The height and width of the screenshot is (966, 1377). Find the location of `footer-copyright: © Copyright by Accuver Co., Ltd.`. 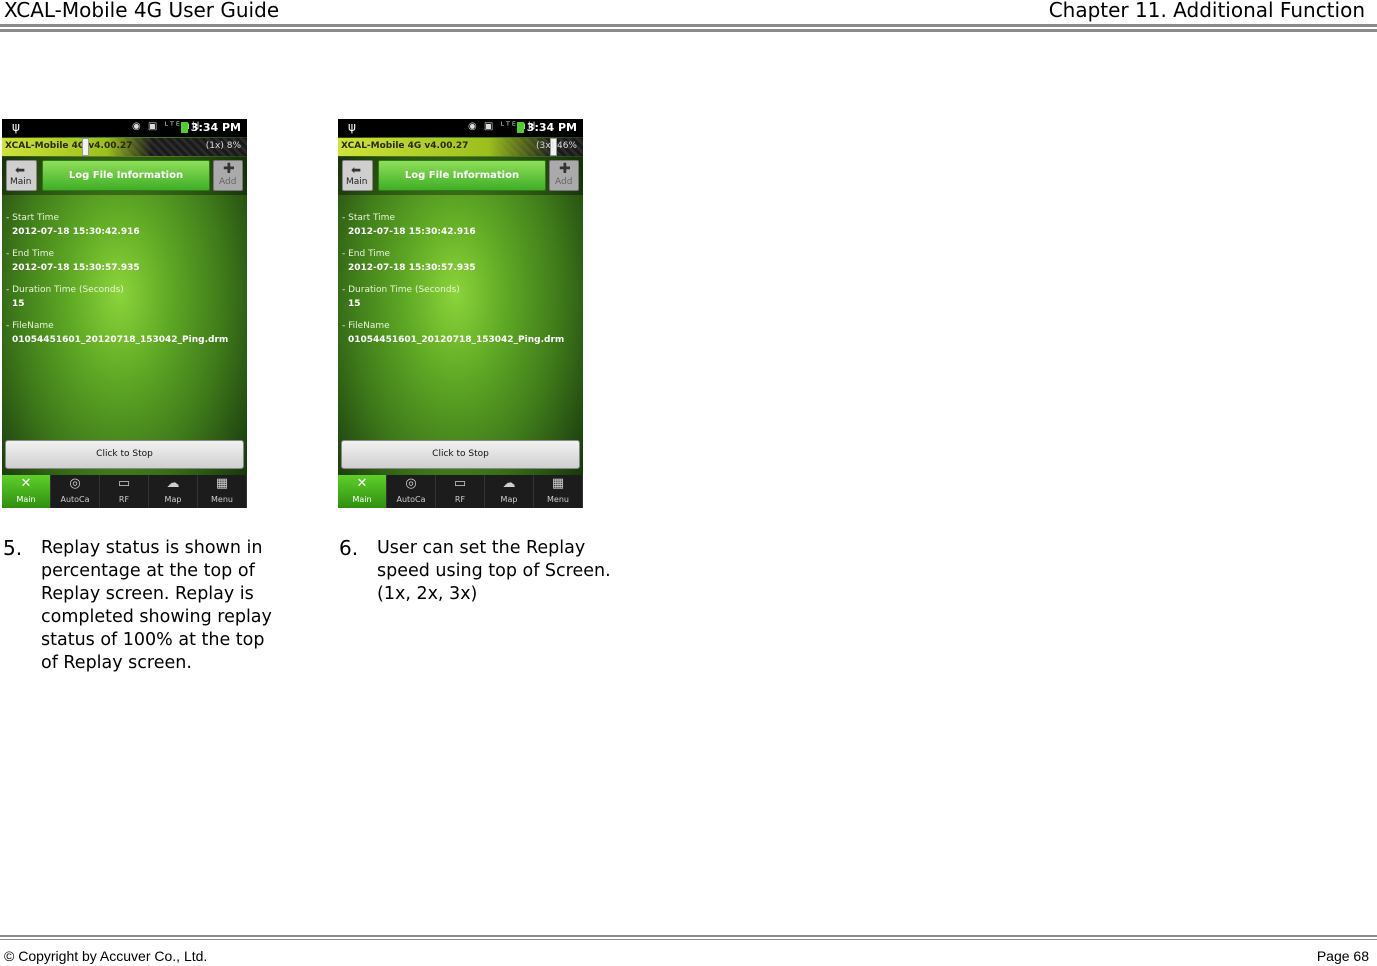

footer-copyright: © Copyright by Accuver Co., Ltd. is located at coordinates (106, 956).